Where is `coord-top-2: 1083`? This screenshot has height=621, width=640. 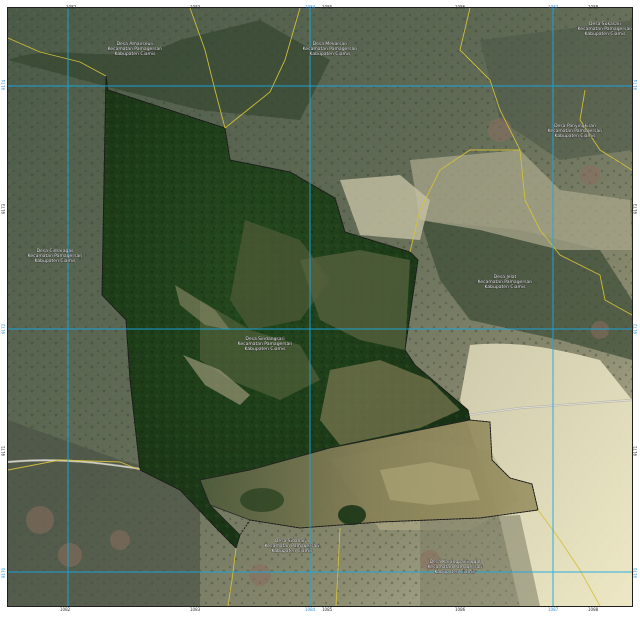 coord-top-2: 1083 is located at coordinates (195, 7).